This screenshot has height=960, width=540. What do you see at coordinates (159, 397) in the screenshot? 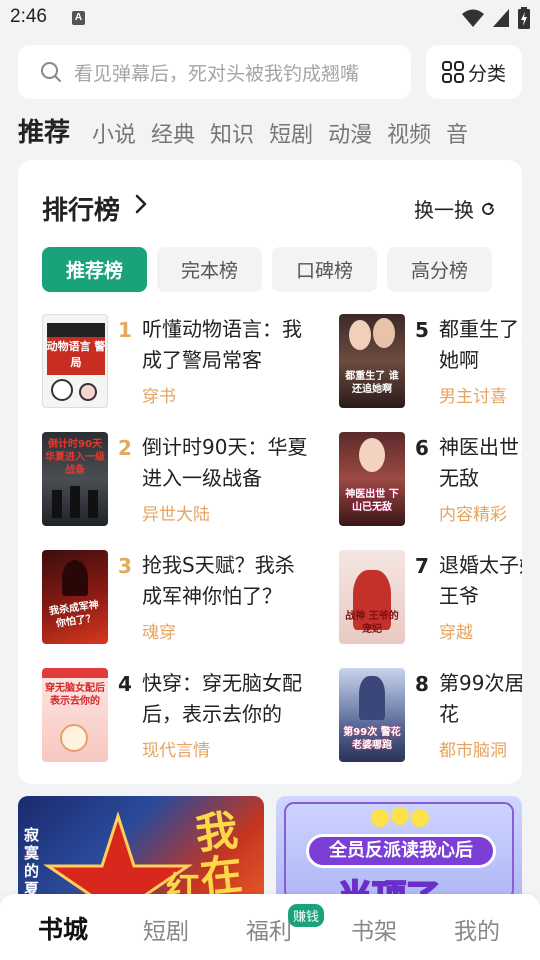
I see `book-tag: 穿书` at bounding box center [159, 397].